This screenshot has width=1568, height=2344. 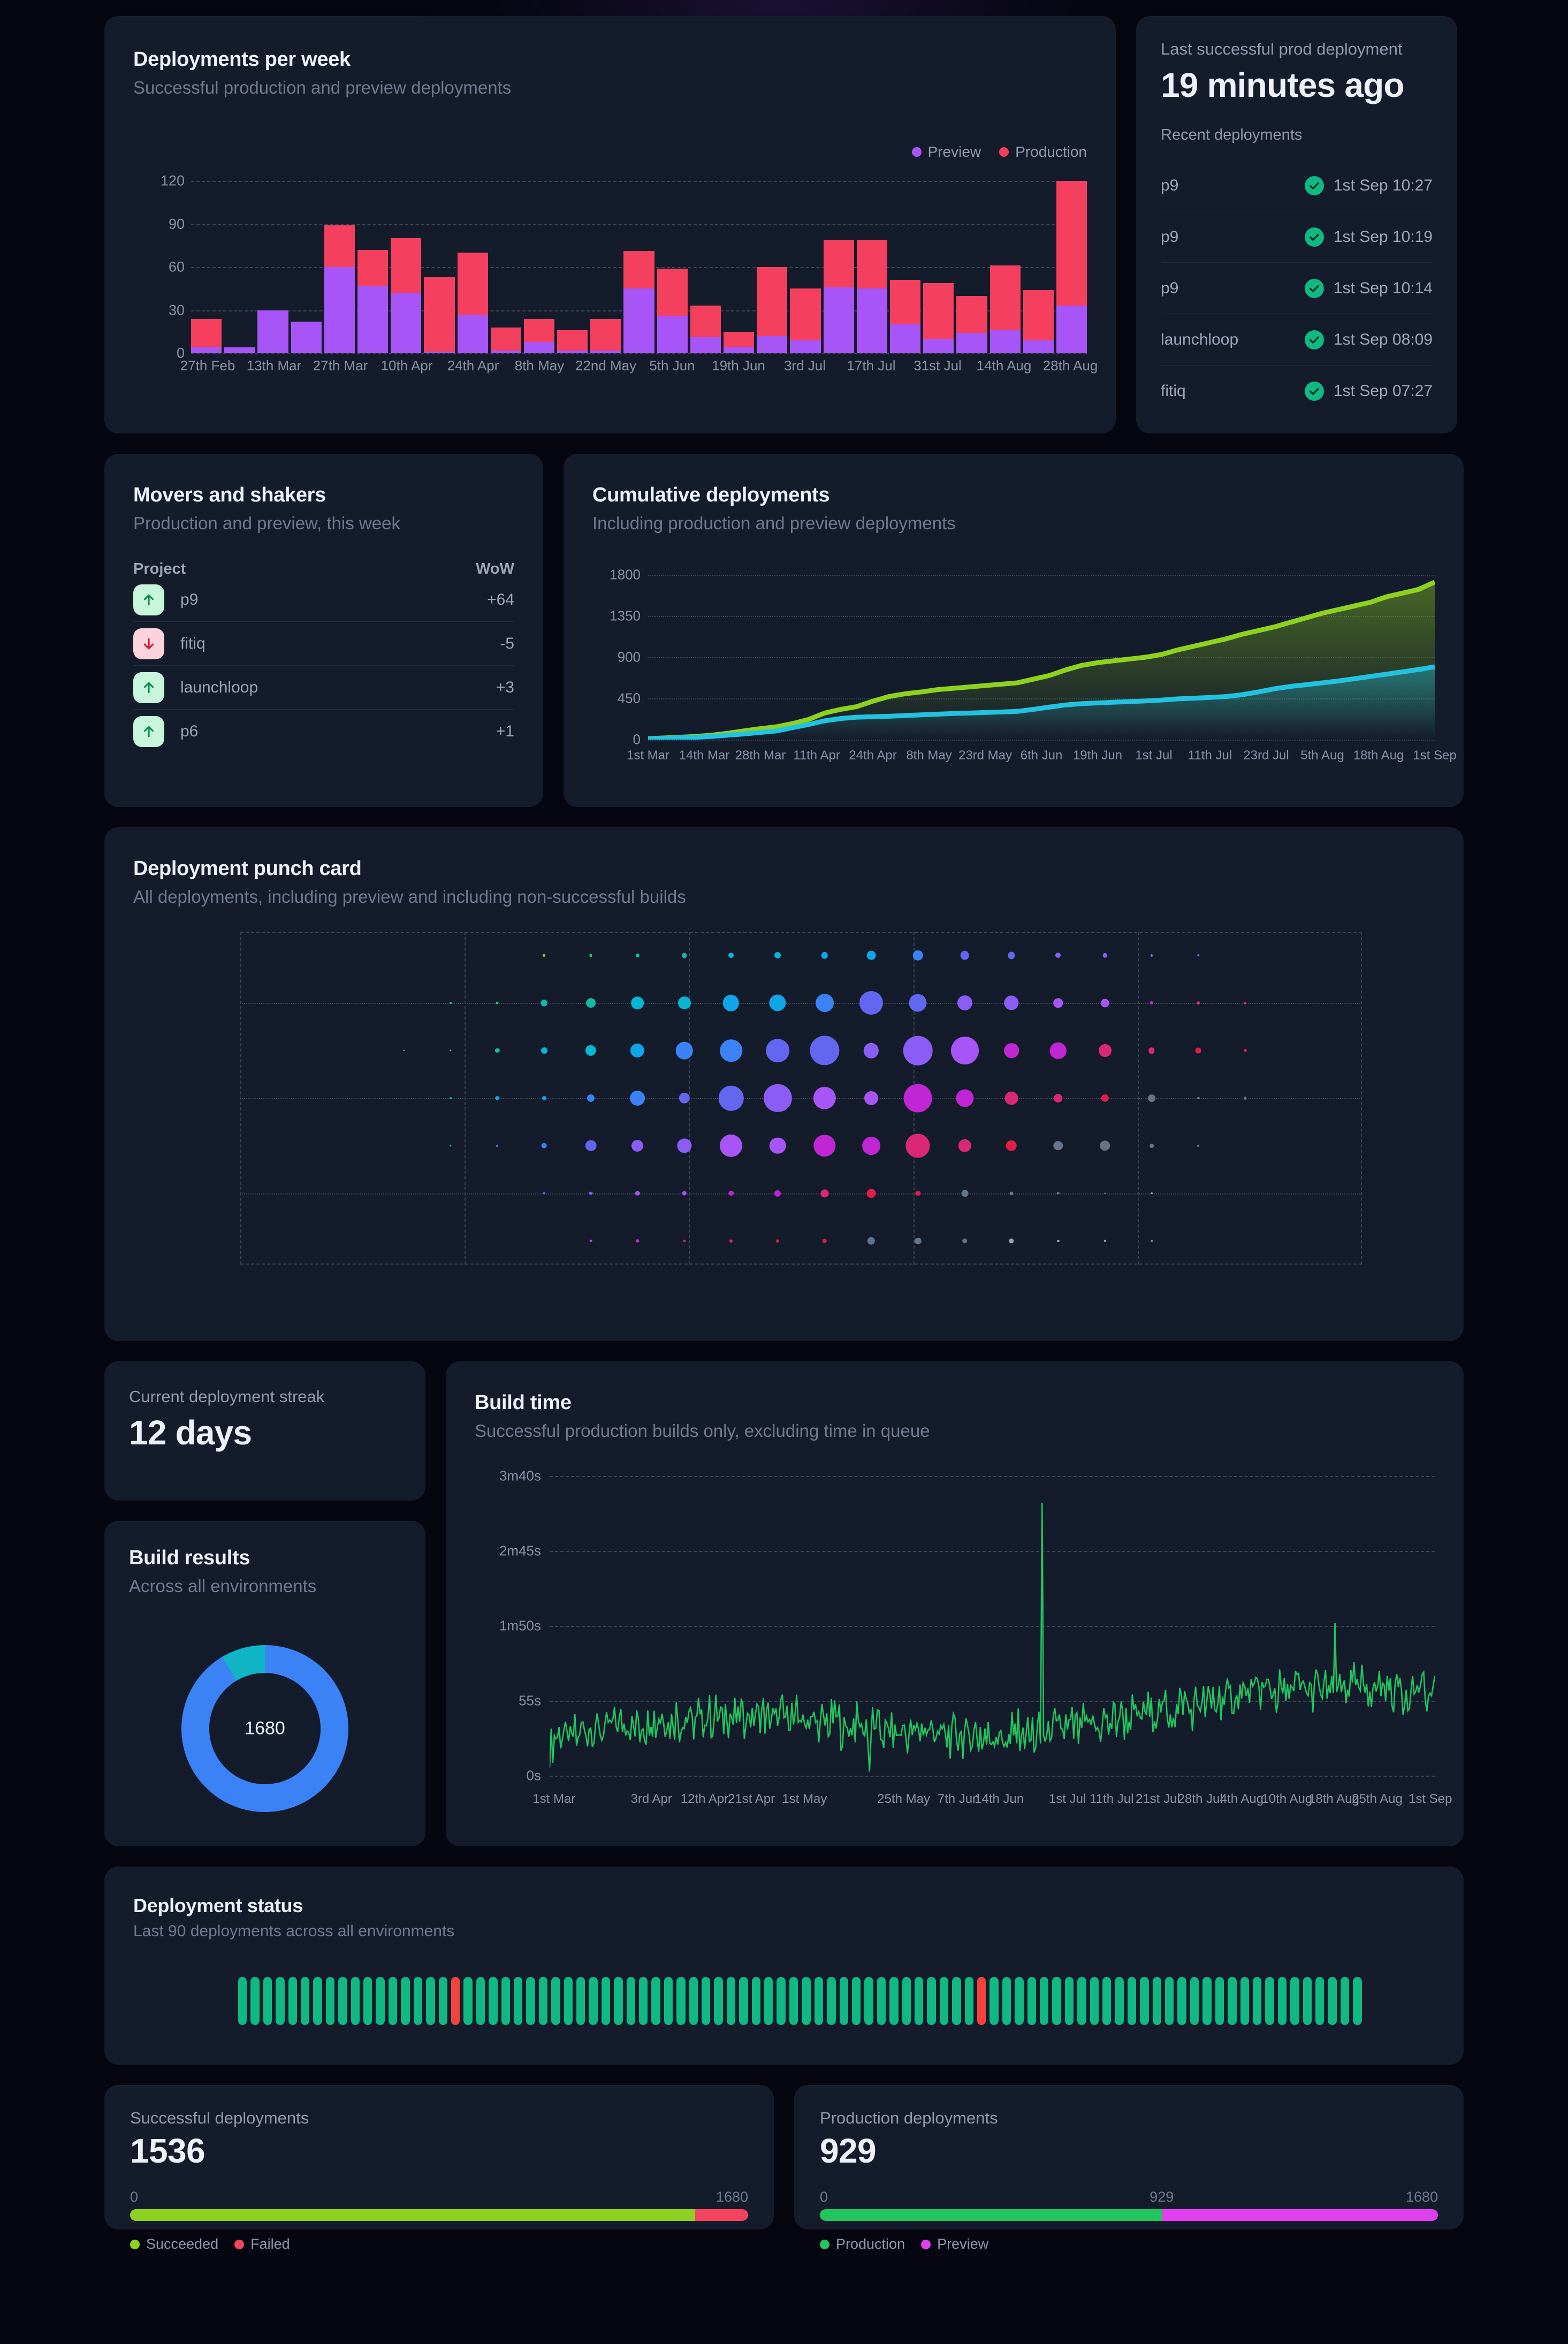 What do you see at coordinates (262, 2244) in the screenshot?
I see `legend-item-failed: Failed` at bounding box center [262, 2244].